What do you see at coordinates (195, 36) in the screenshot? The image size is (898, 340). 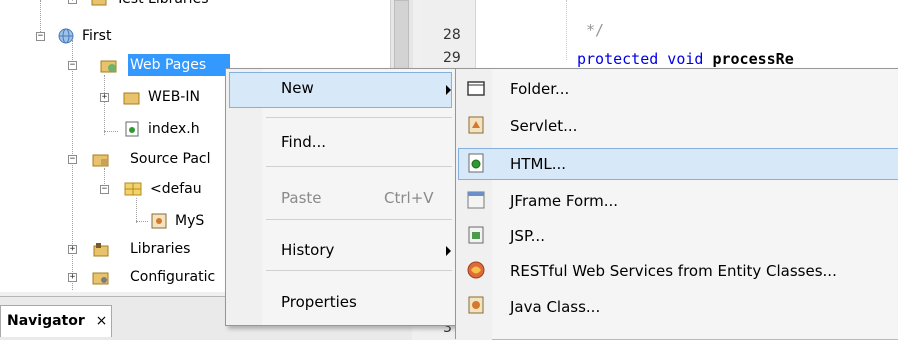 I see `tree-node-project-first: − First` at bounding box center [195, 36].